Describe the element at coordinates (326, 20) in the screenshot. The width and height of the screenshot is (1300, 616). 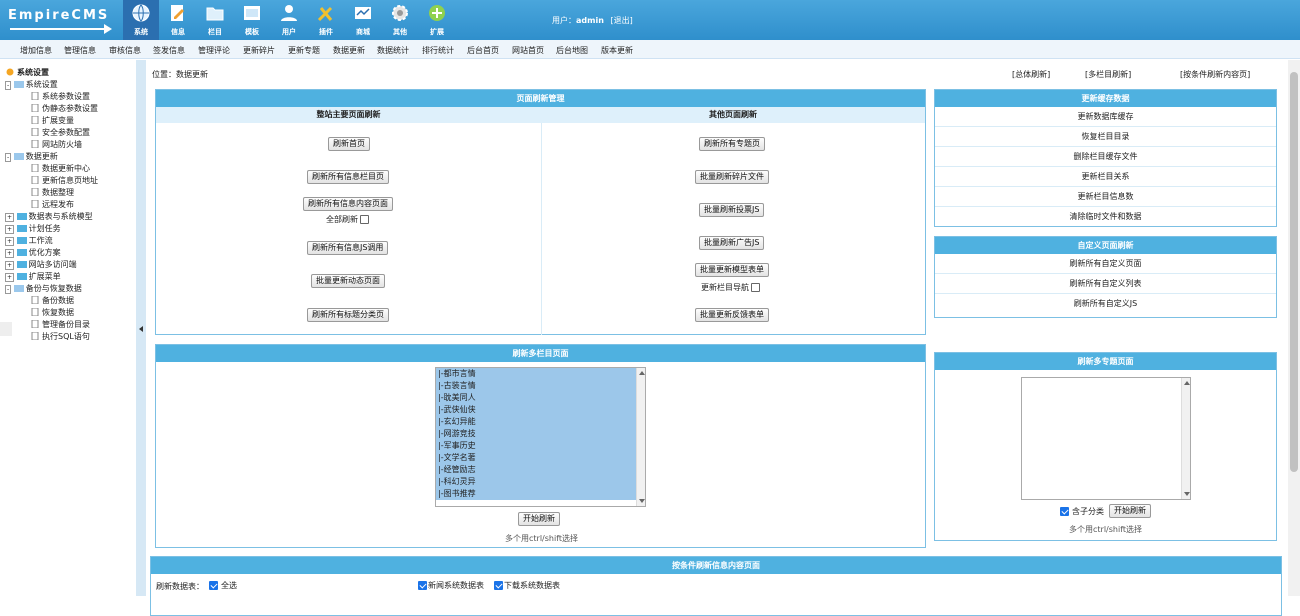
I see `topnav-plugin: 插件` at that location.